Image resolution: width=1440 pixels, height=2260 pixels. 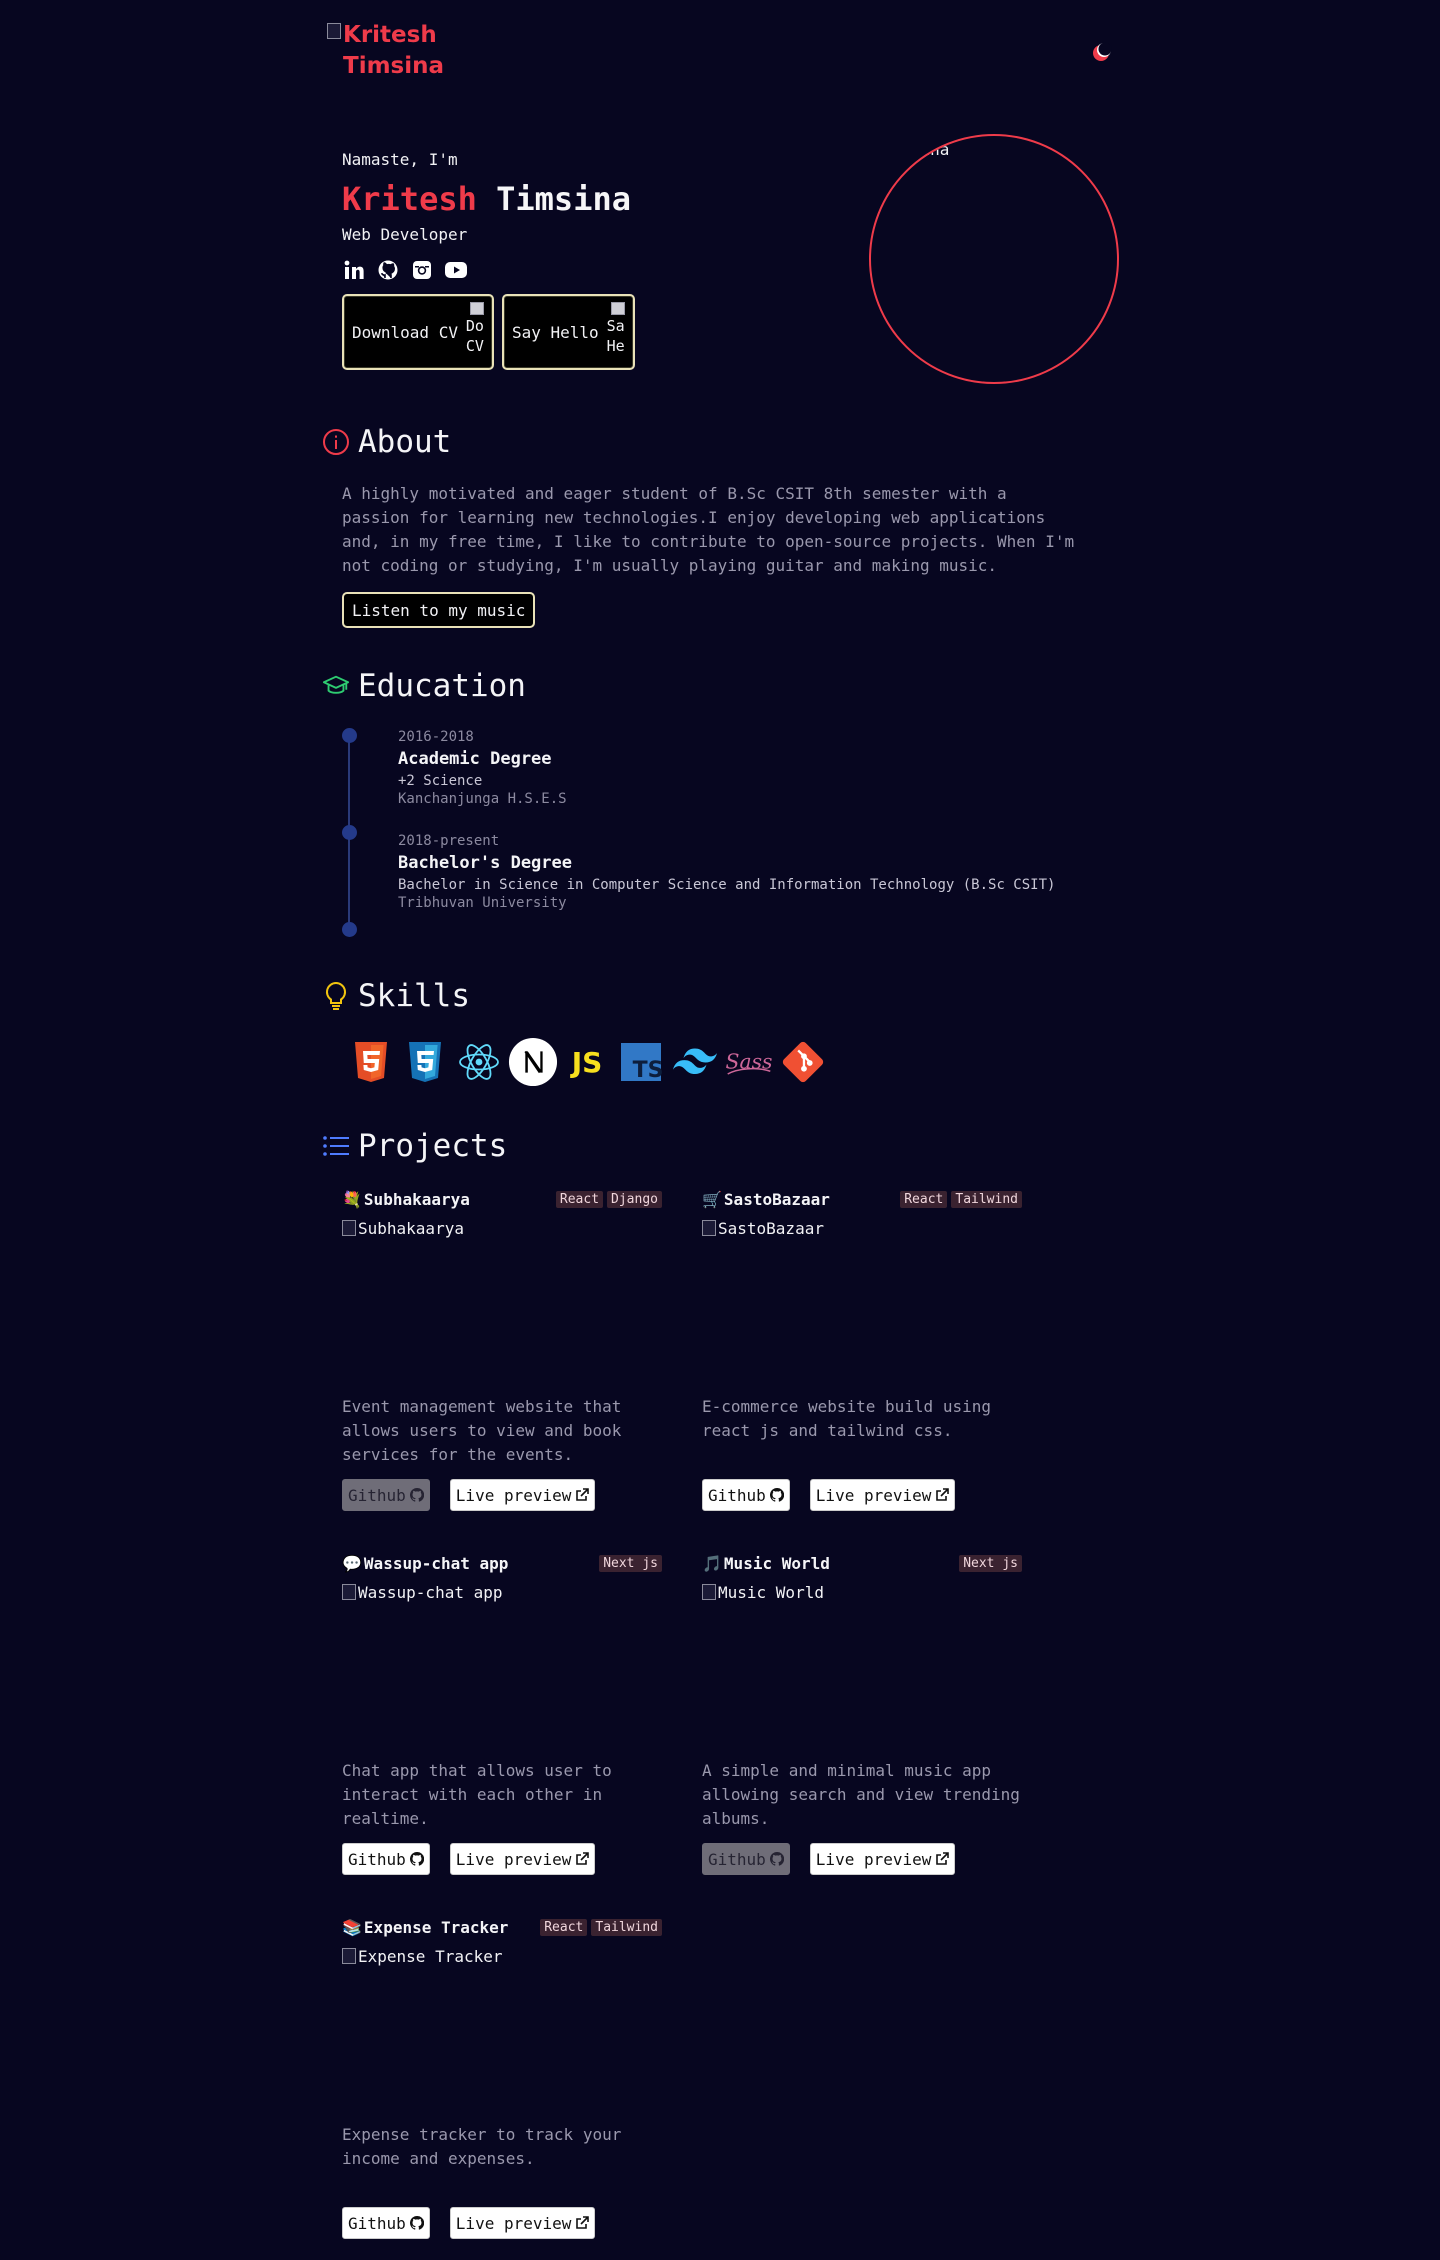 I want to click on project-tags: React Django, so click(x=608, y=1199).